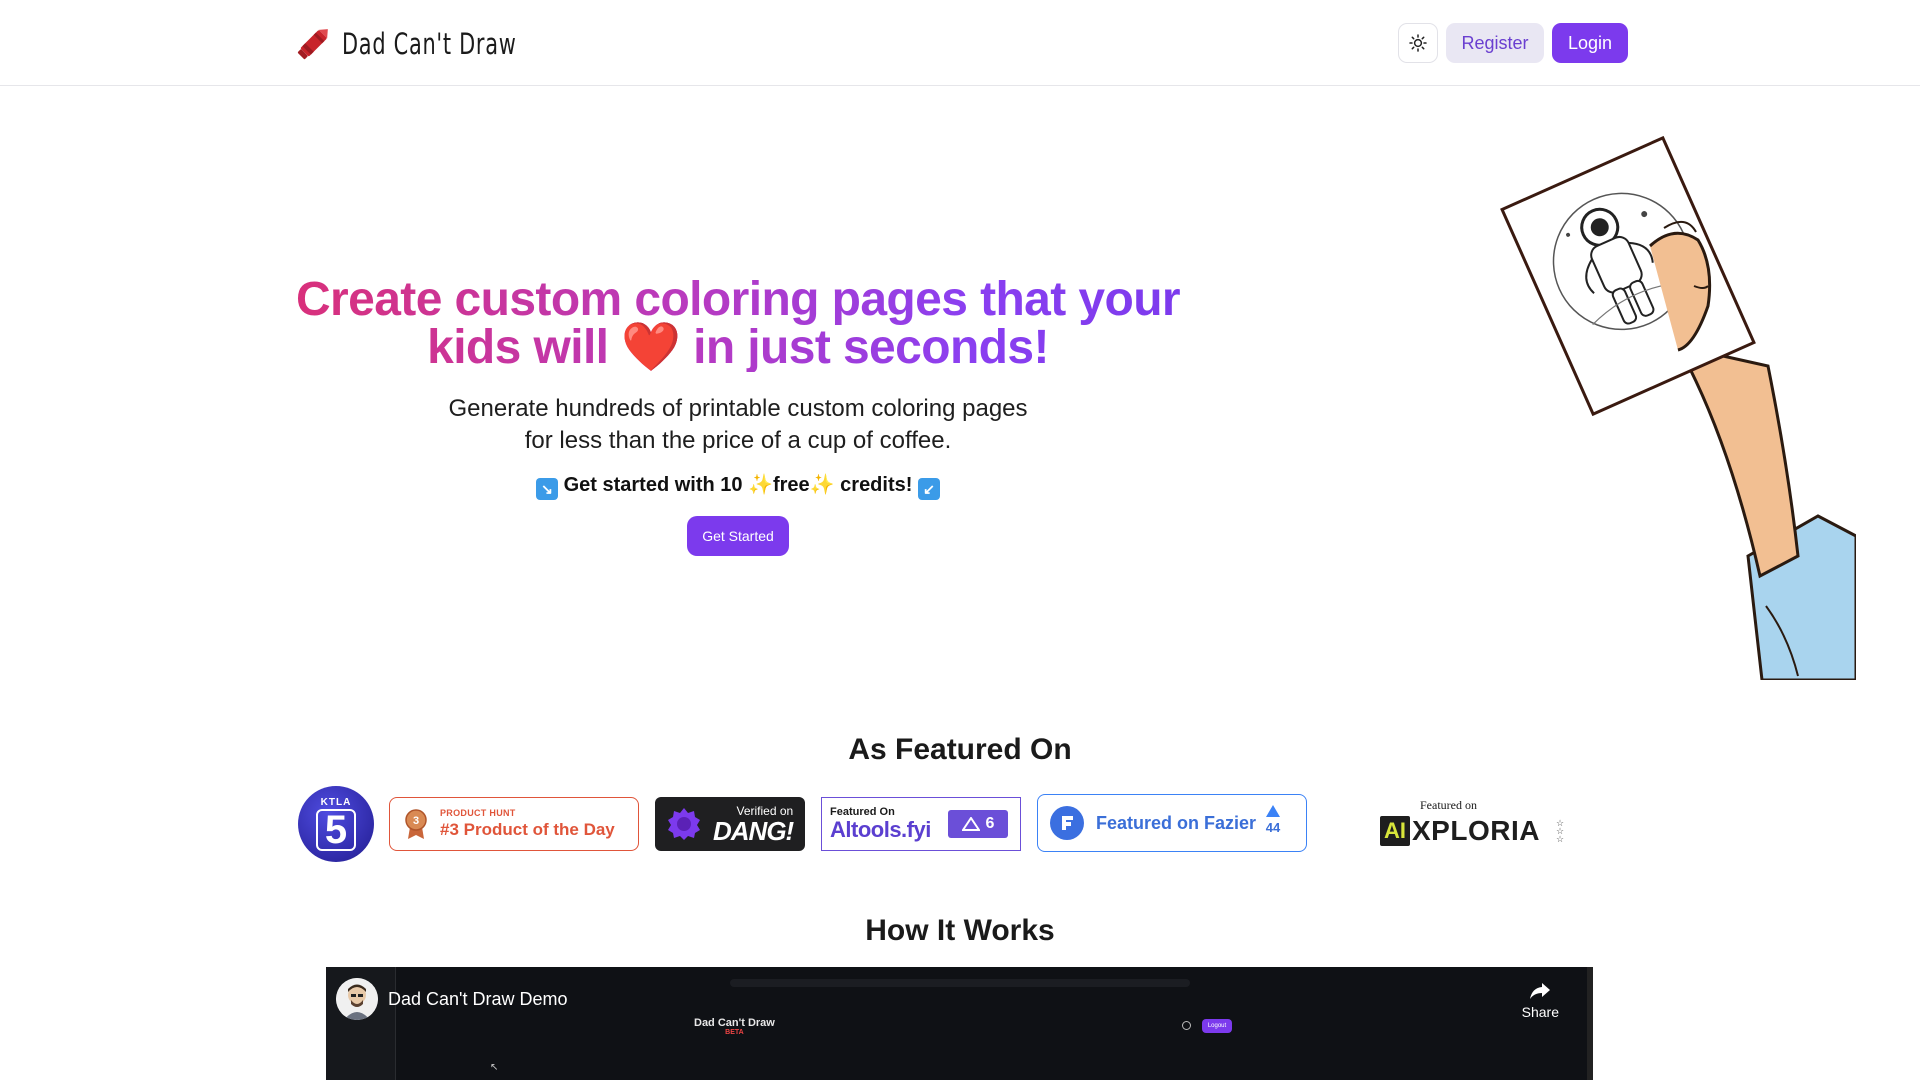 The width and height of the screenshot is (1920, 1080). What do you see at coordinates (416, 821) in the screenshot?
I see `medal-number: 3` at bounding box center [416, 821].